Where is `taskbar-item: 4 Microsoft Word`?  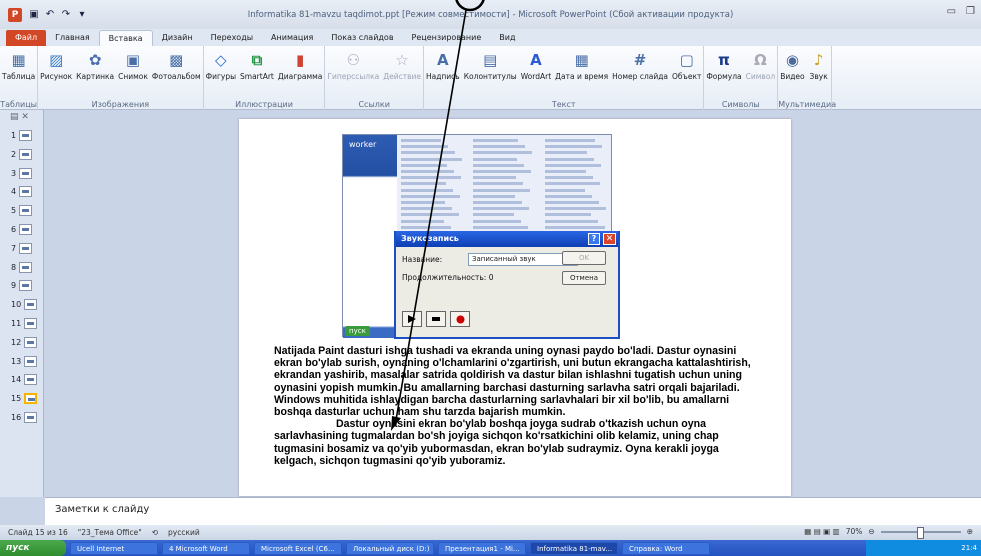 taskbar-item: 4 Microsoft Word is located at coordinates (206, 548).